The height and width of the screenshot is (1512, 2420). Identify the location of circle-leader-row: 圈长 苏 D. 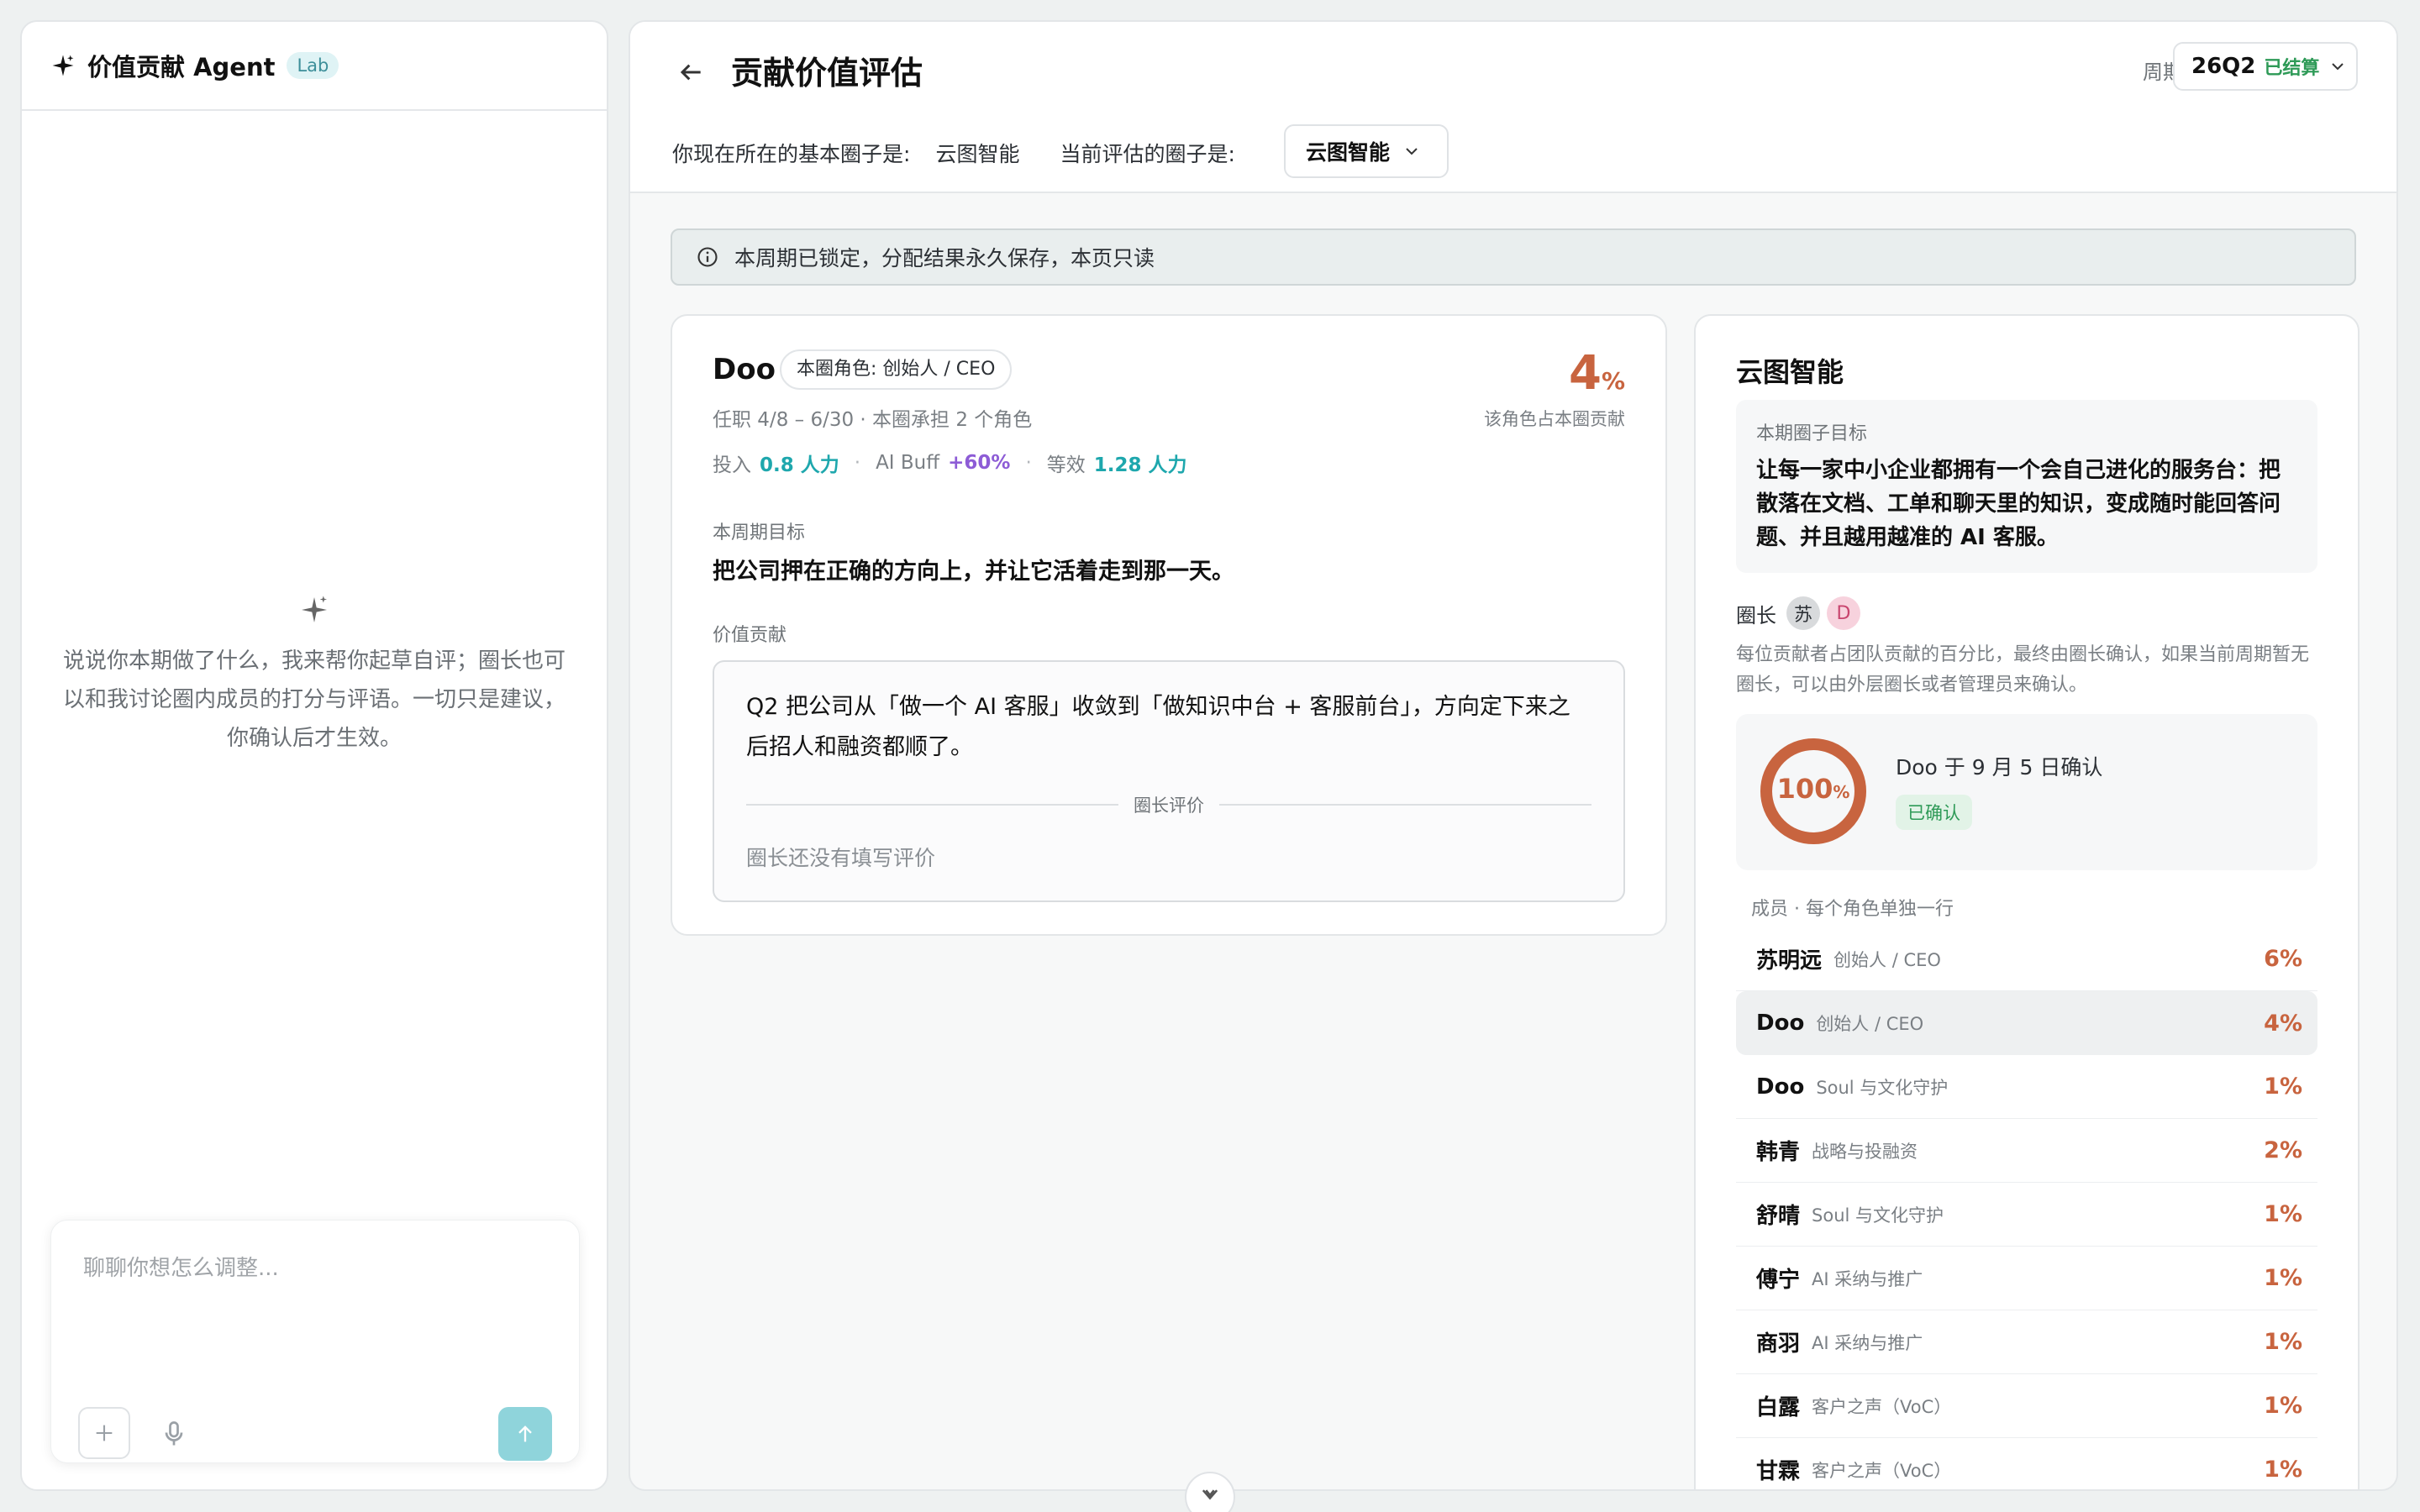
(1798, 613).